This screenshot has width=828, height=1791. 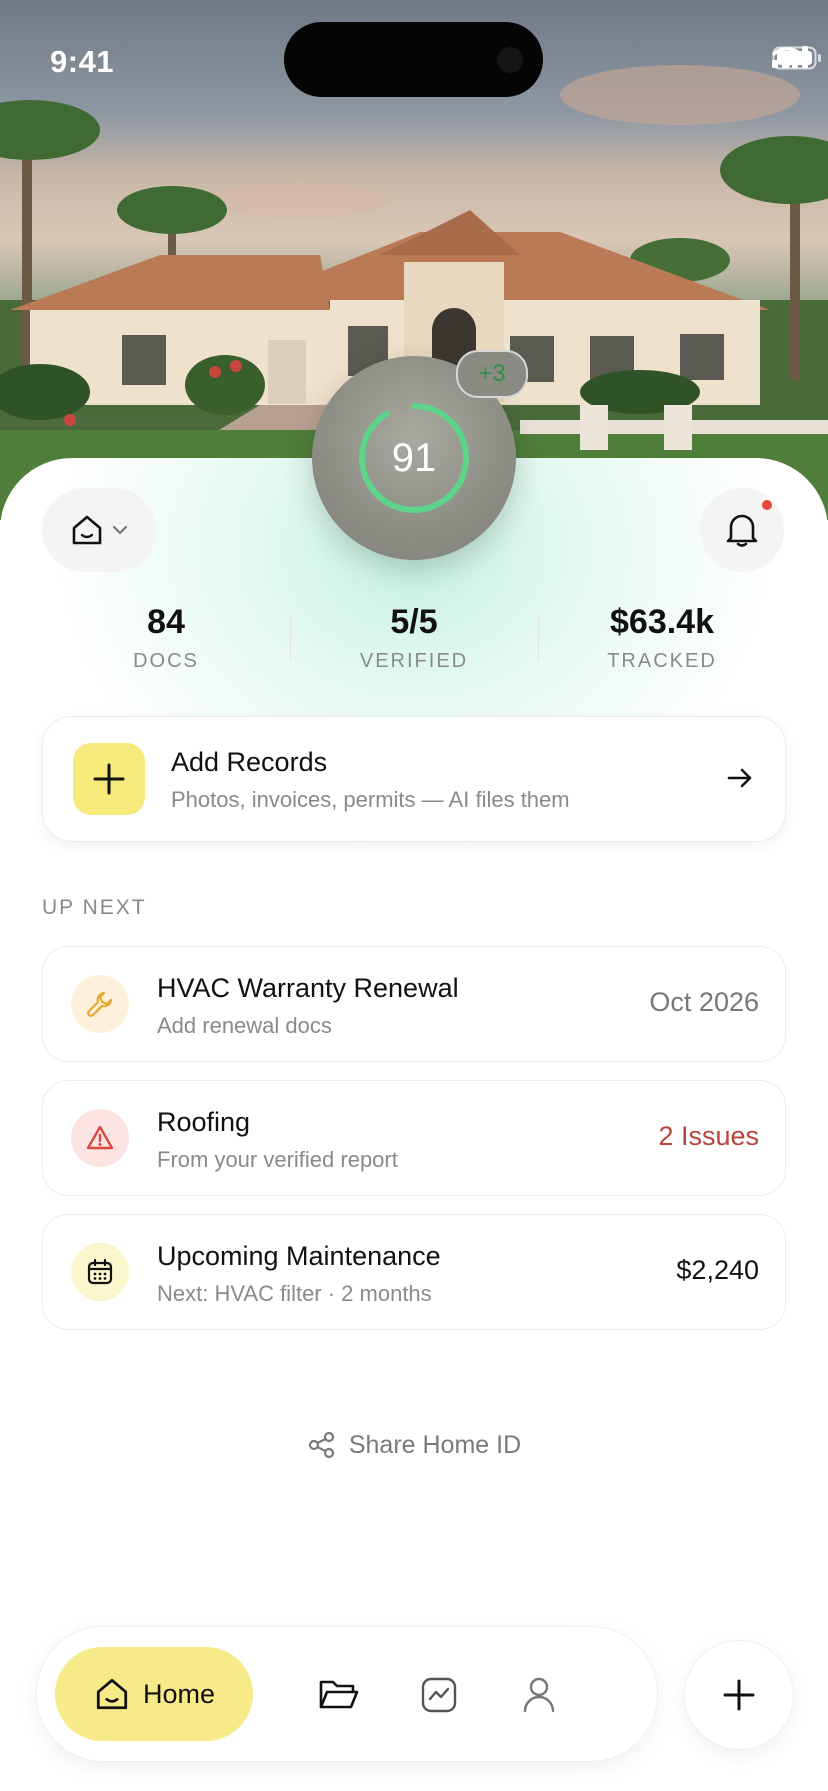 I want to click on stat-value: 84, so click(x=166, y=622).